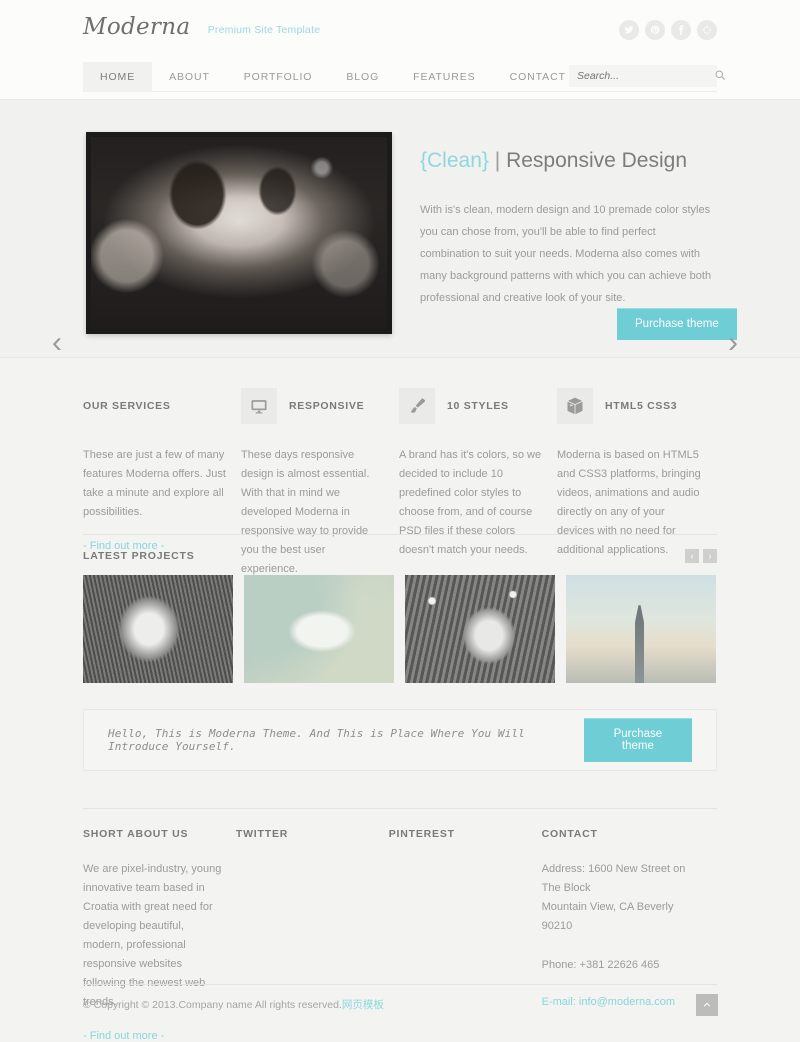  I want to click on footer-contact-email: E-mail: info@moderna.com, so click(608, 1002).